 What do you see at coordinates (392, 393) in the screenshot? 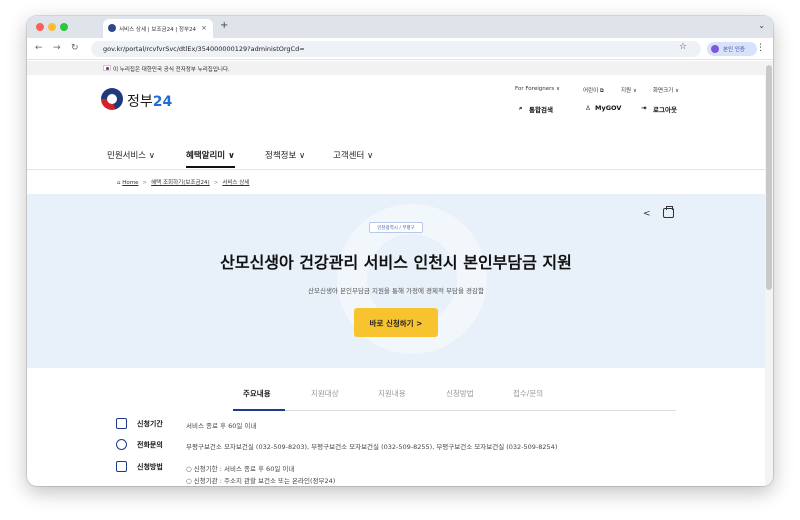
I see `tab-support-content: 지원내용` at bounding box center [392, 393].